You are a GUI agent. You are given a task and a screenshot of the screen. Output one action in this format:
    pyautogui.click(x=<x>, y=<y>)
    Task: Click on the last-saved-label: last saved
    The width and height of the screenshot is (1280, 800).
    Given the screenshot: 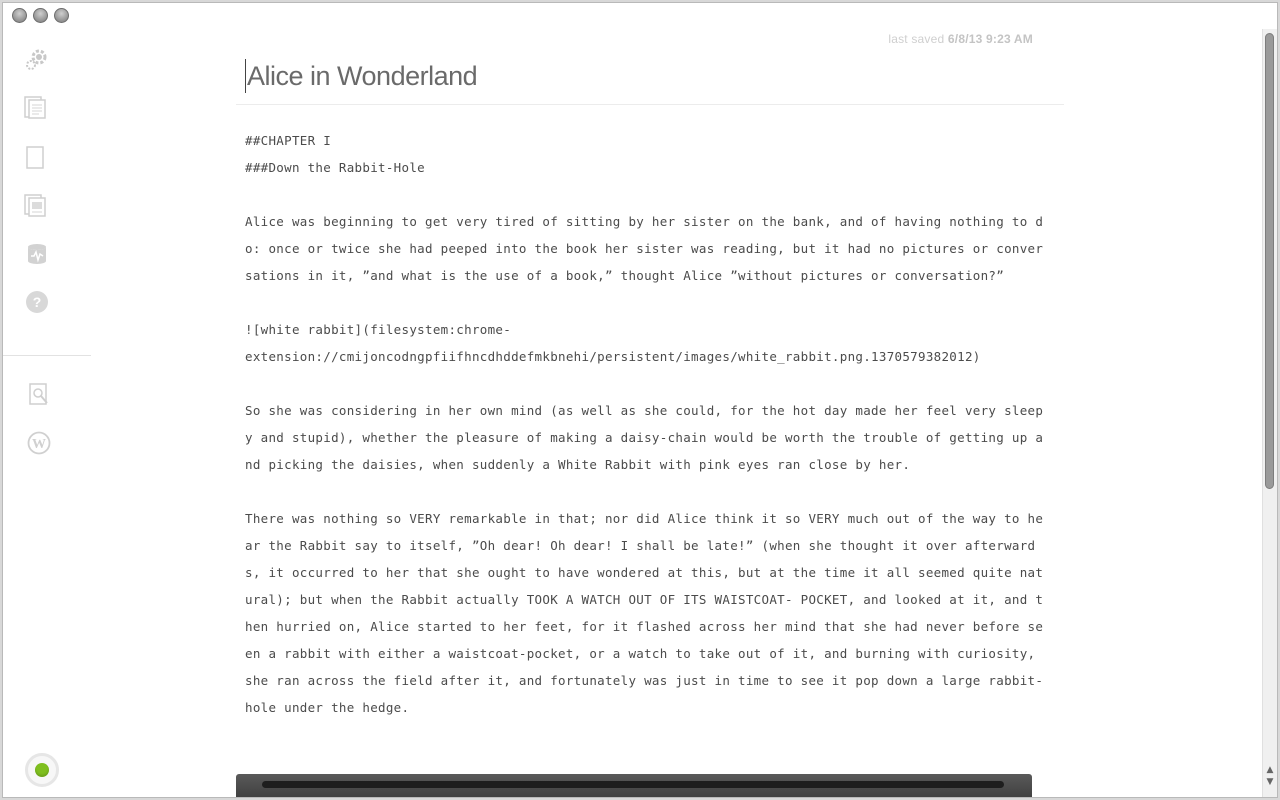 What is the action you would take?
    pyautogui.click(x=916, y=39)
    